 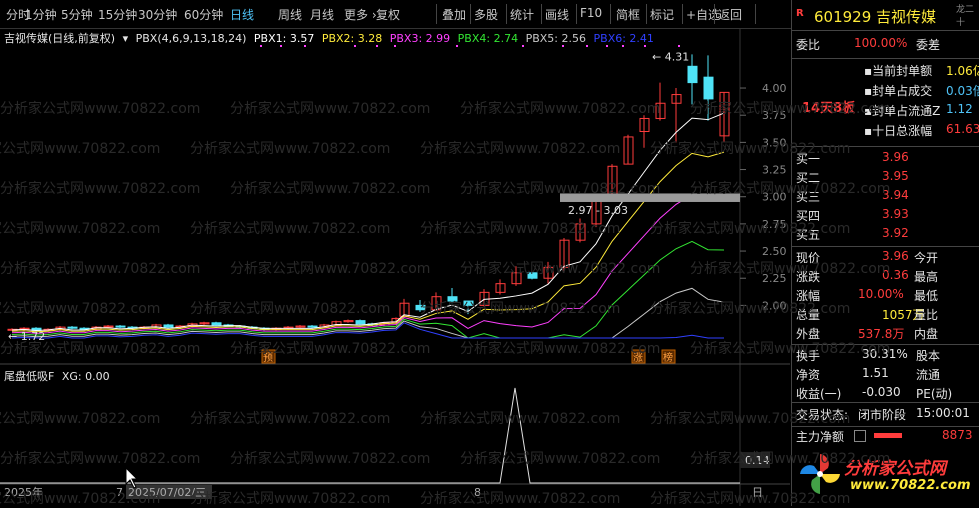 I want to click on panel-row: 涨幅 10.00% 最低, so click(x=885, y=297).